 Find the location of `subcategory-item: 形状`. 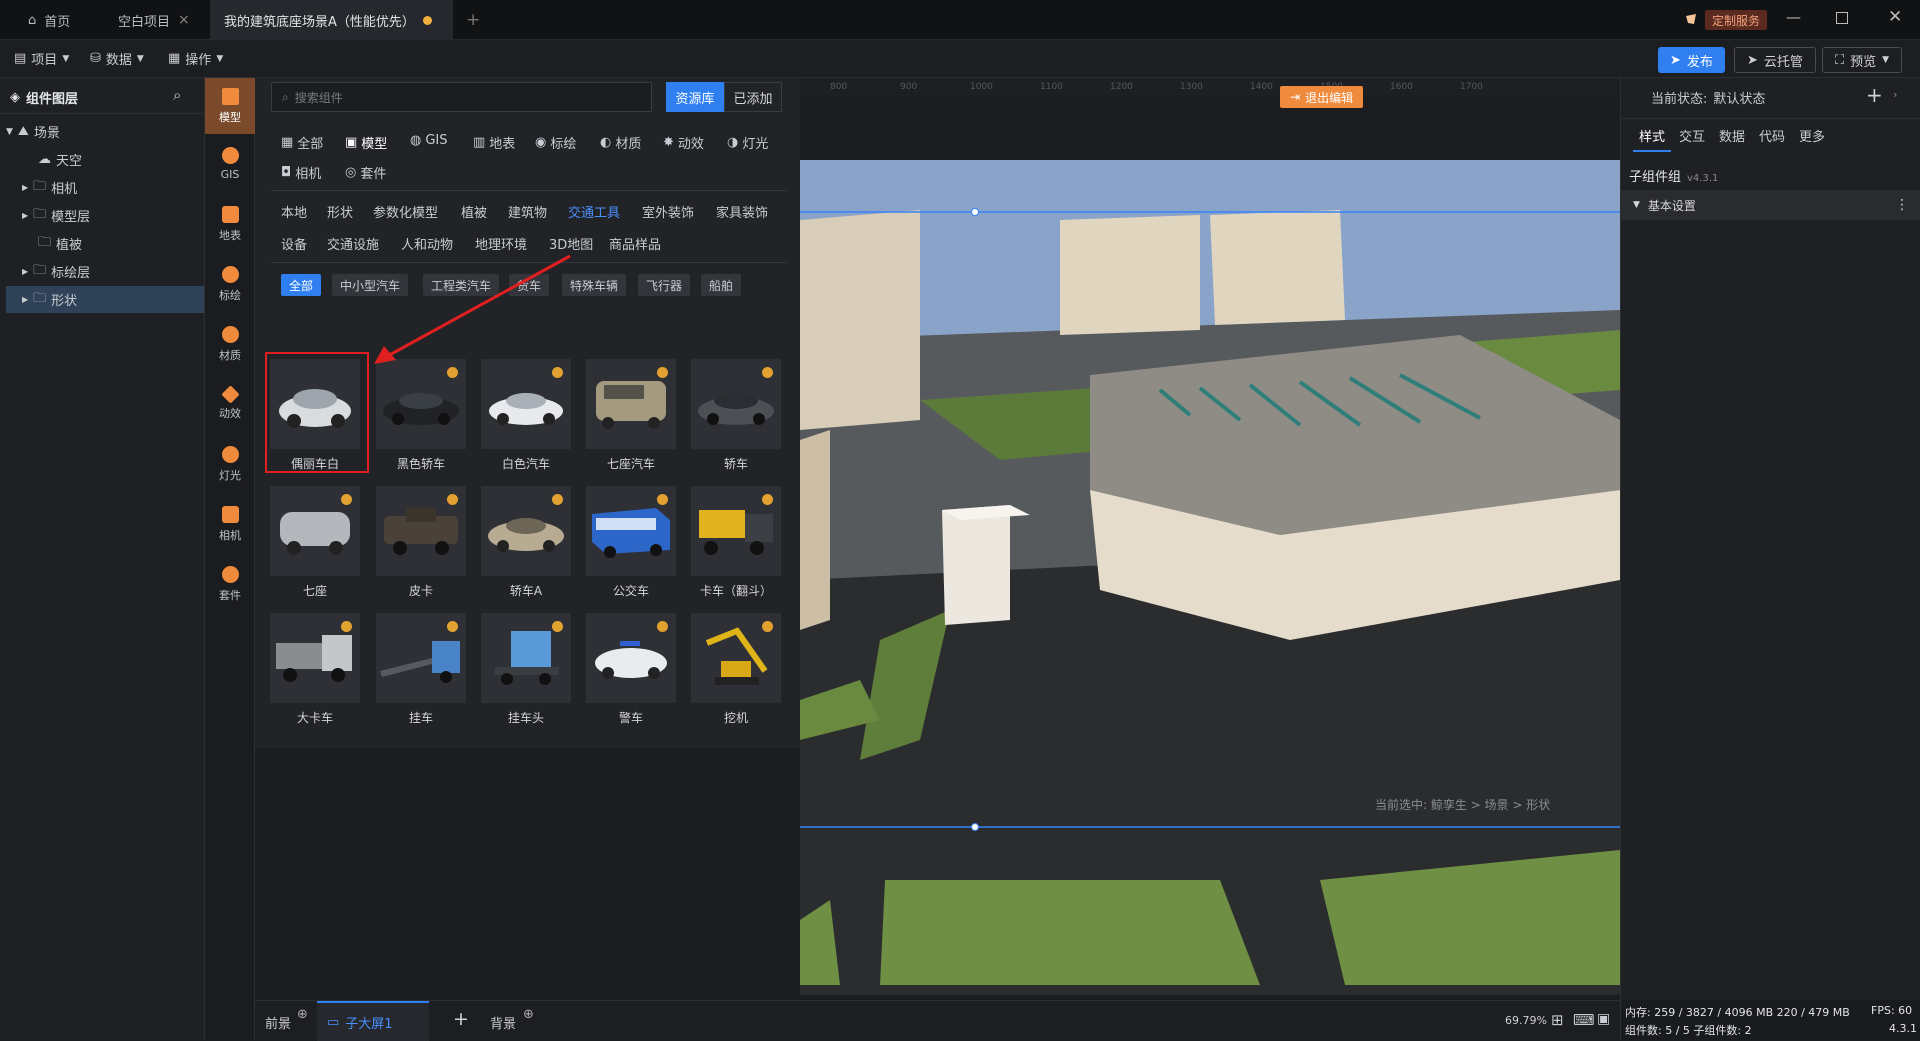

subcategory-item: 形状 is located at coordinates (340, 211).